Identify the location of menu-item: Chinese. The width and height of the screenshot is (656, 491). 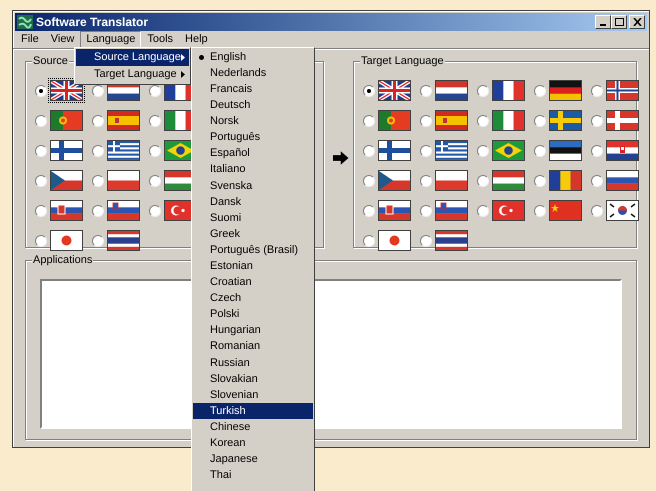
(253, 427).